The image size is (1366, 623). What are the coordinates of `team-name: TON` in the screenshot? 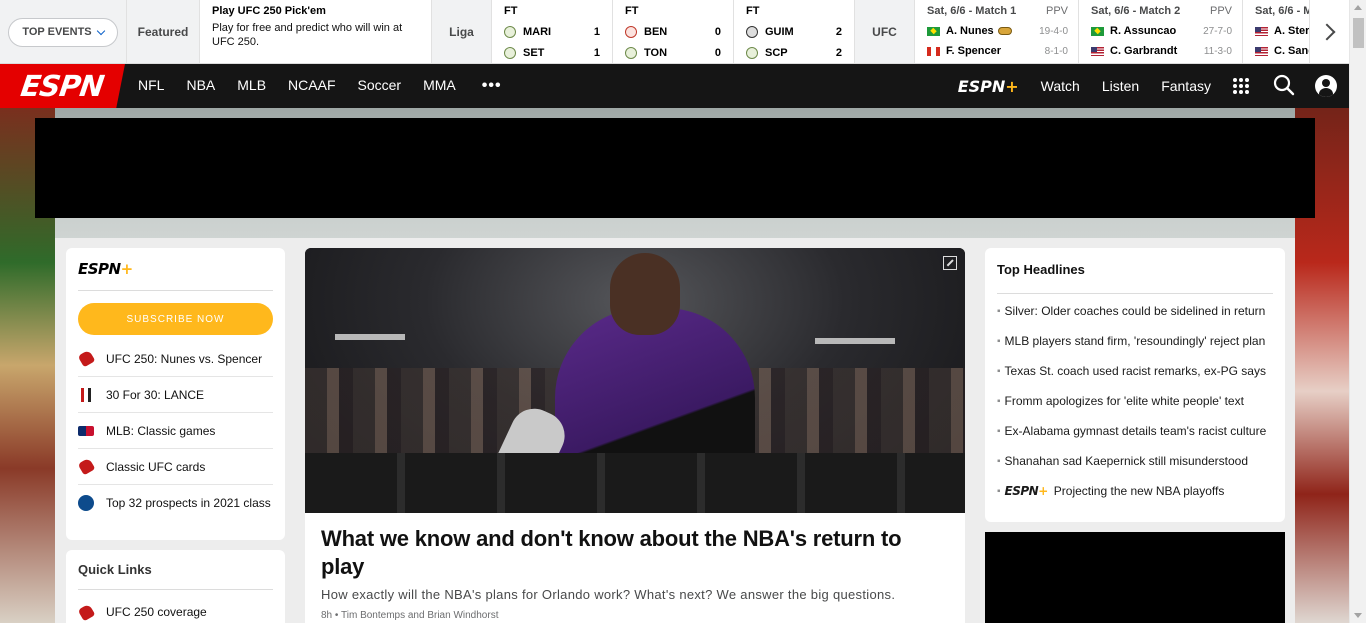 It's located at (656, 52).